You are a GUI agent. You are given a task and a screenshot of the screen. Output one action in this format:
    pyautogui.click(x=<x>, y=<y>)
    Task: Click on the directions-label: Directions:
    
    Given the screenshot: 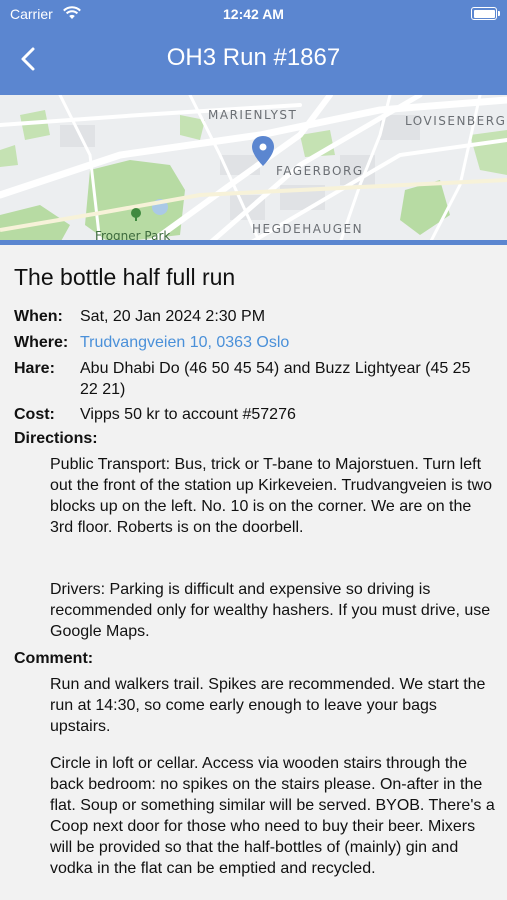 What is the action you would take?
    pyautogui.click(x=56, y=438)
    